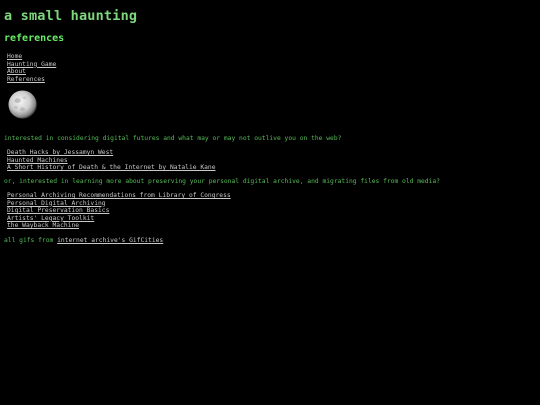  What do you see at coordinates (50, 218) in the screenshot?
I see `link-artists-legacy-toolkit: Artists' Legacy Toolkit` at bounding box center [50, 218].